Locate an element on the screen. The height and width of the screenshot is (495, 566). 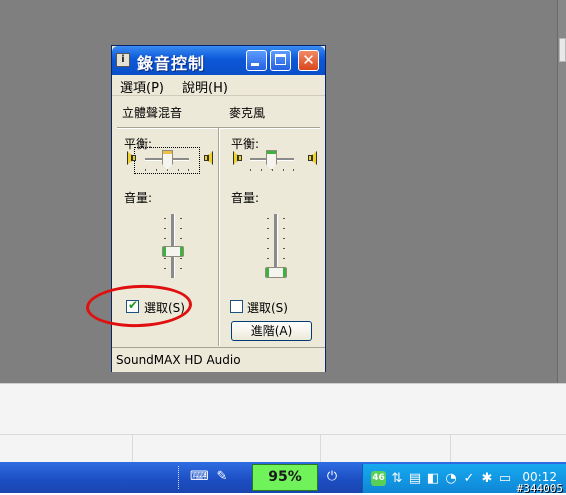
select-checkbox is located at coordinates (236, 306).